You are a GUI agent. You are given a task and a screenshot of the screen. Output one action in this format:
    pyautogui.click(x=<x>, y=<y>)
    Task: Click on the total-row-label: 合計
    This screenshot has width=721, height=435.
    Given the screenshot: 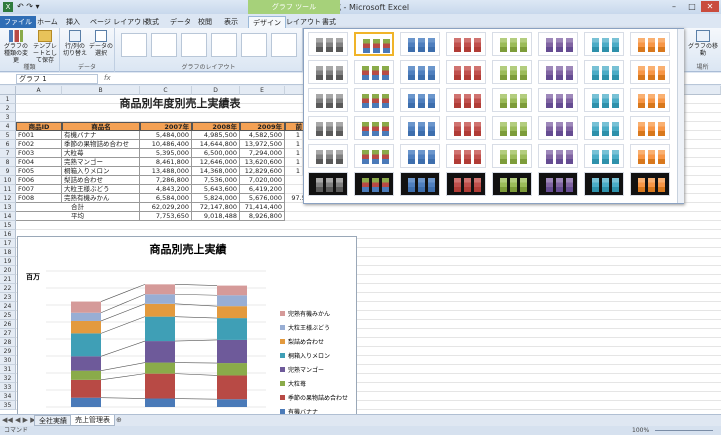 What is the action you would take?
    pyautogui.click(x=78, y=207)
    